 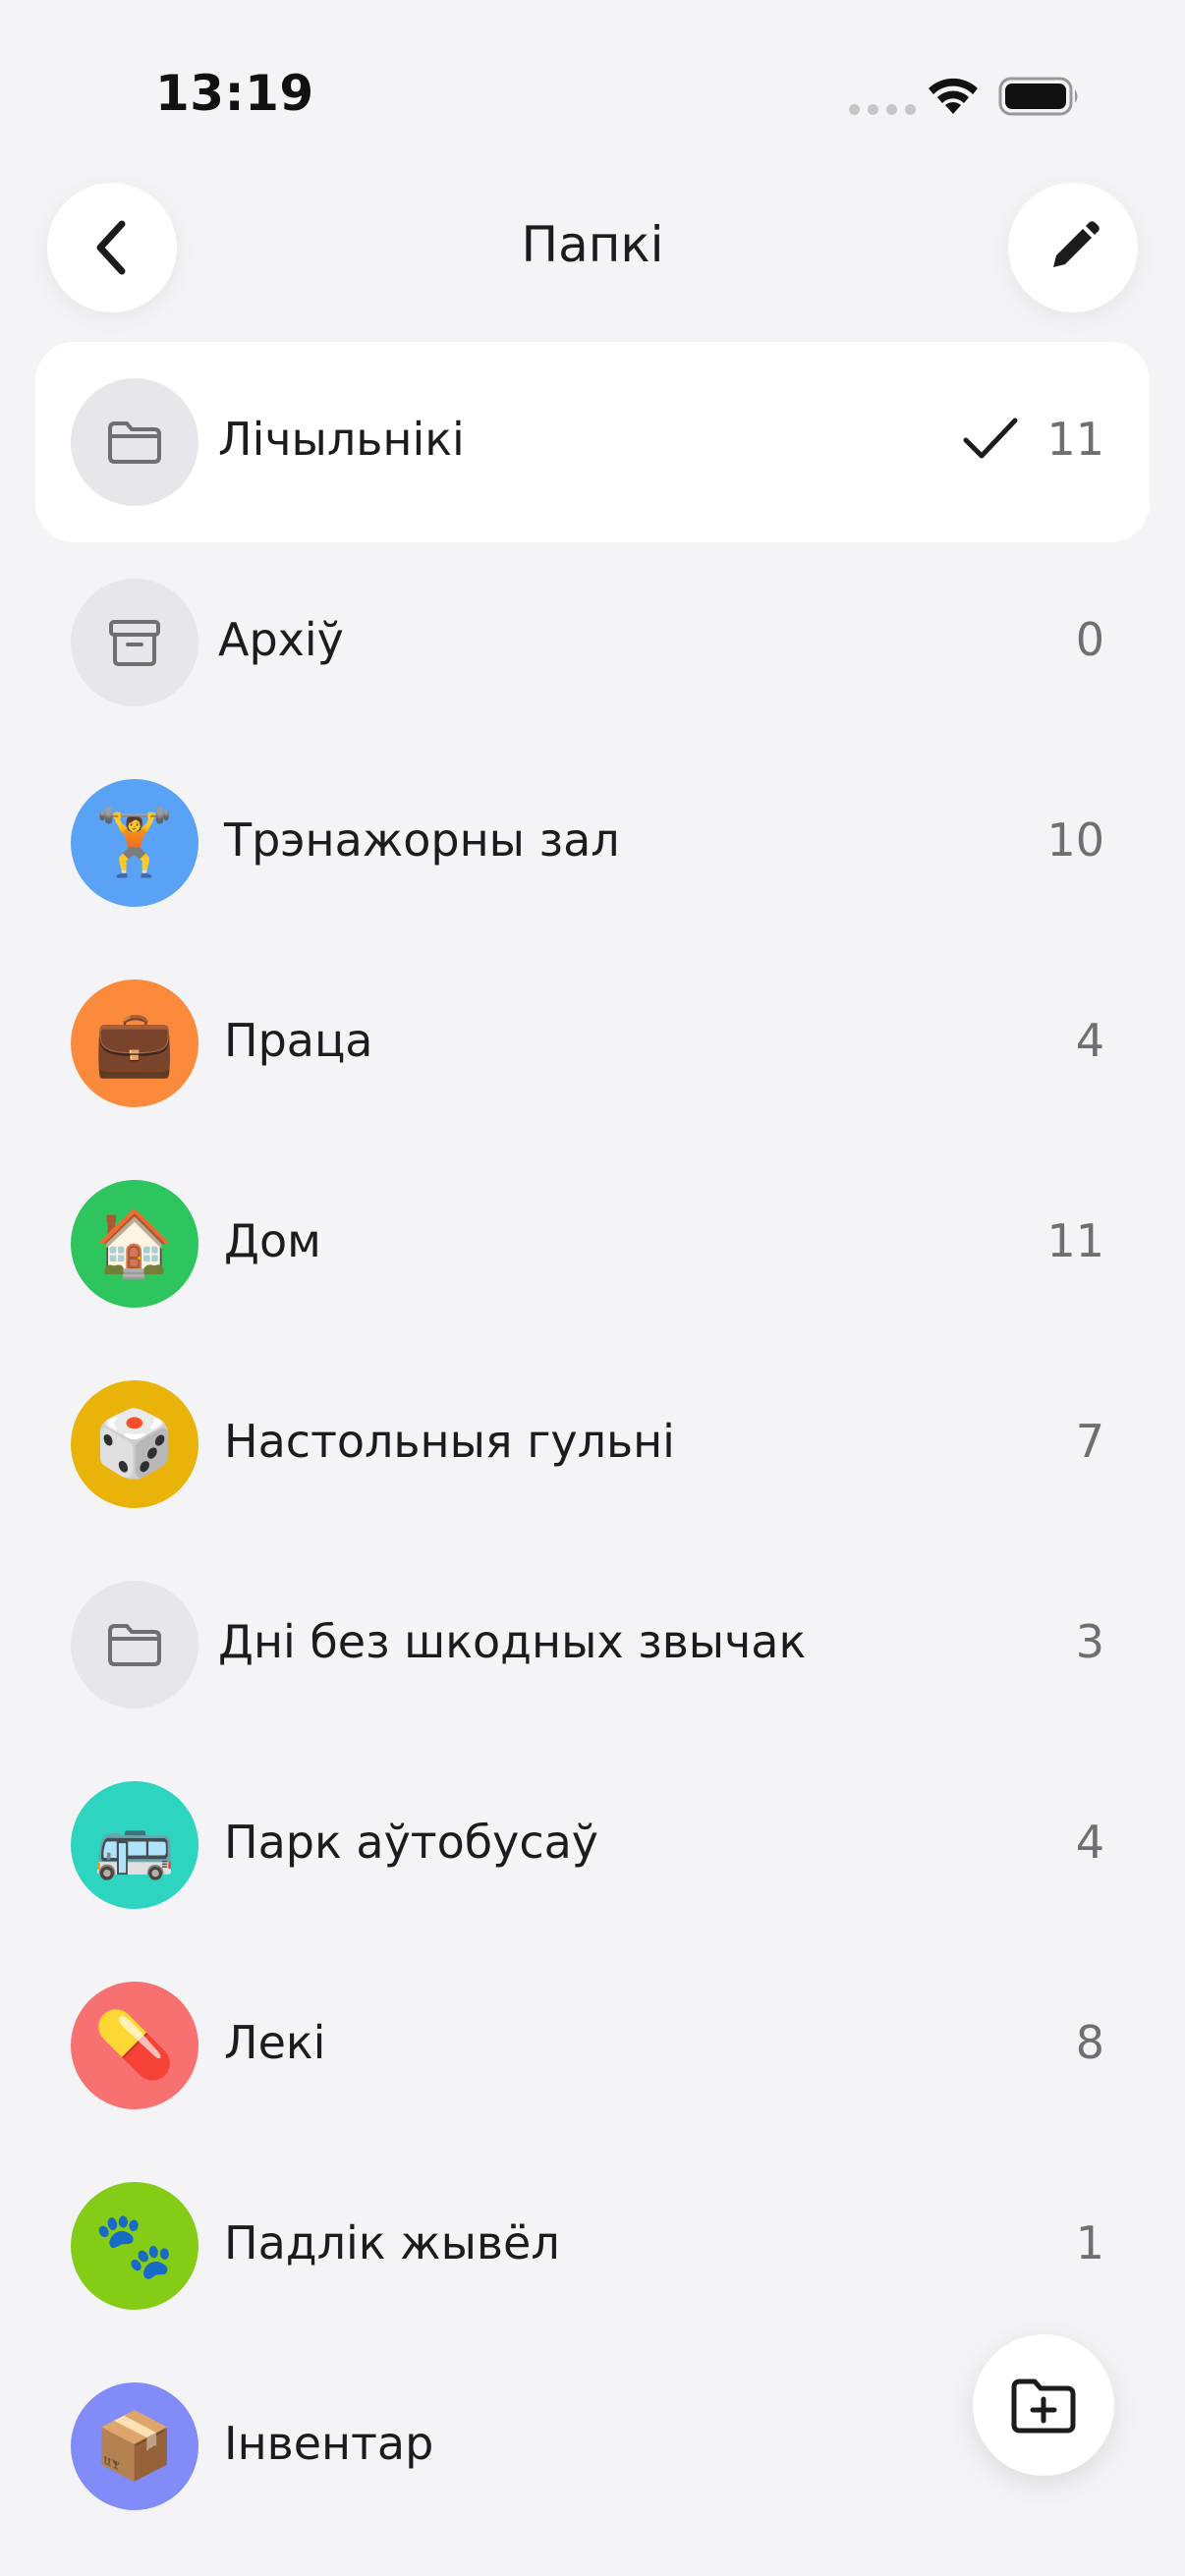 I want to click on battery-icon, so click(x=1038, y=96).